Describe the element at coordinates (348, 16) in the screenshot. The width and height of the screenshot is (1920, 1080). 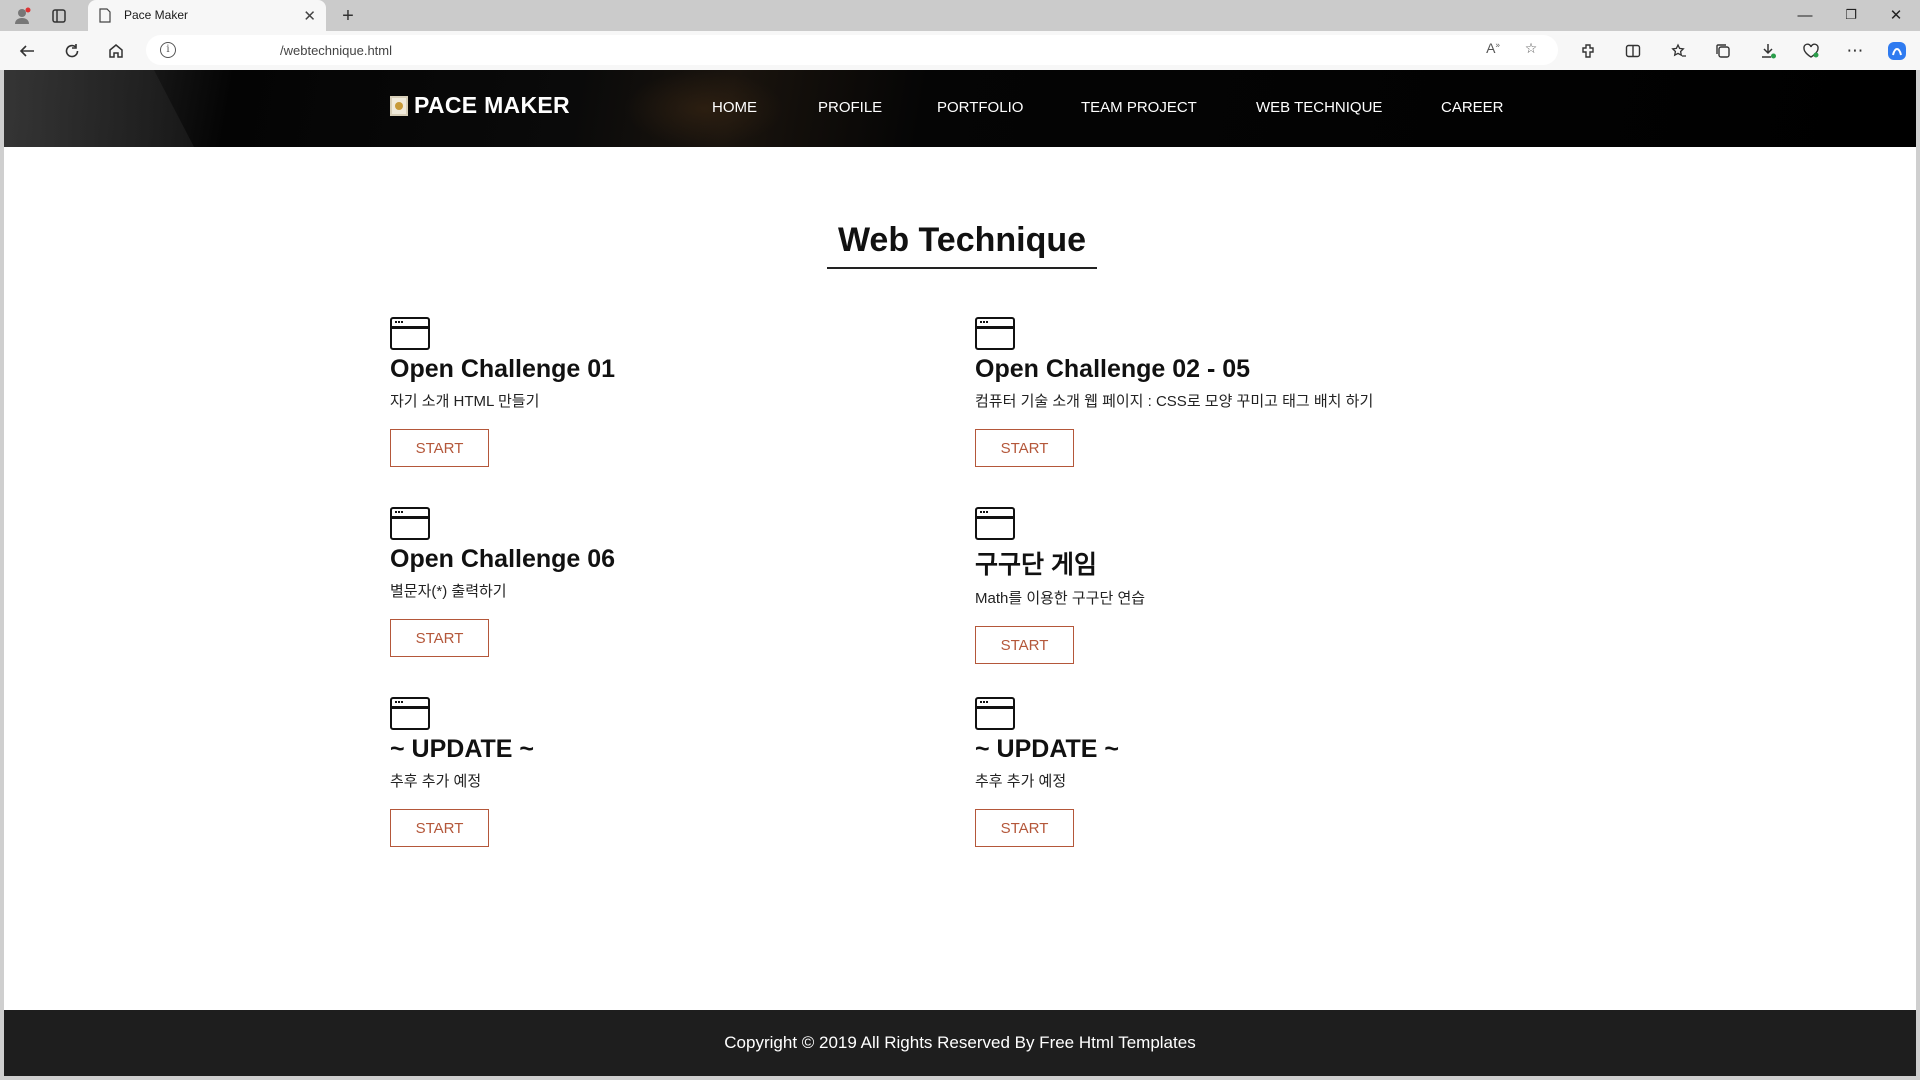
I see `new-tab-icon: +` at that location.